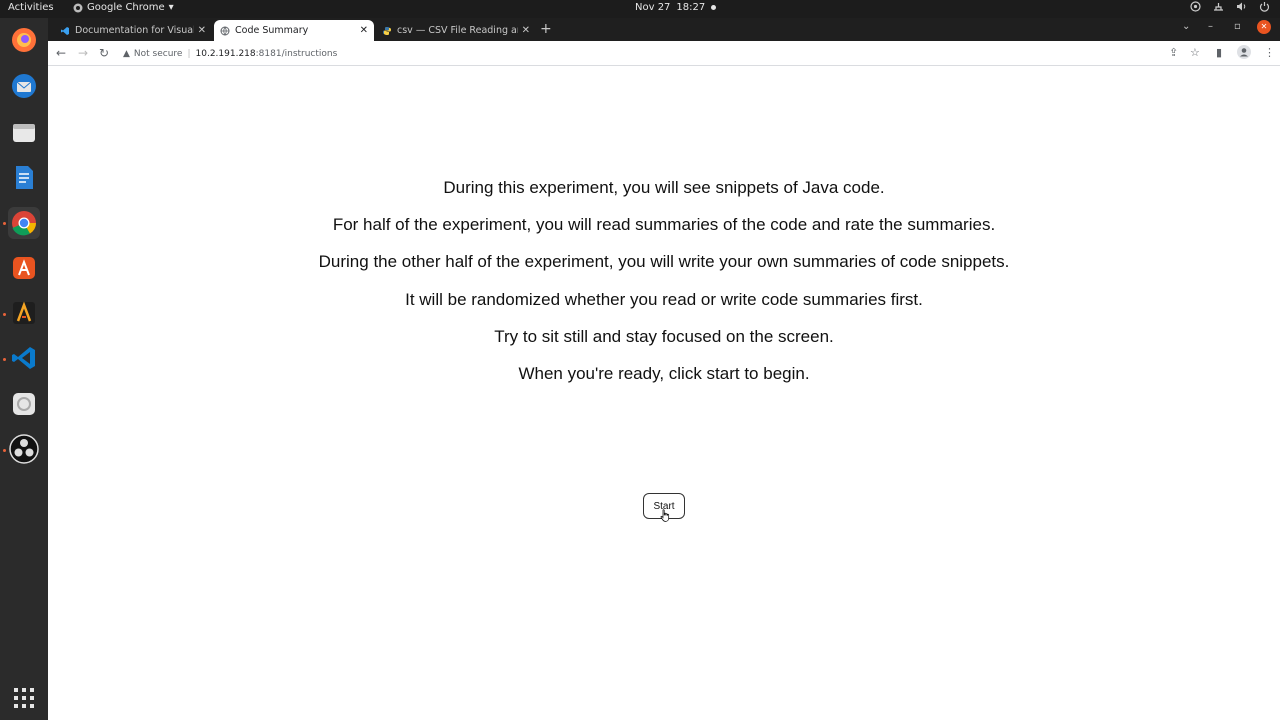 The height and width of the screenshot is (720, 1280). What do you see at coordinates (1241, 6) in the screenshot?
I see `volume-icon` at bounding box center [1241, 6].